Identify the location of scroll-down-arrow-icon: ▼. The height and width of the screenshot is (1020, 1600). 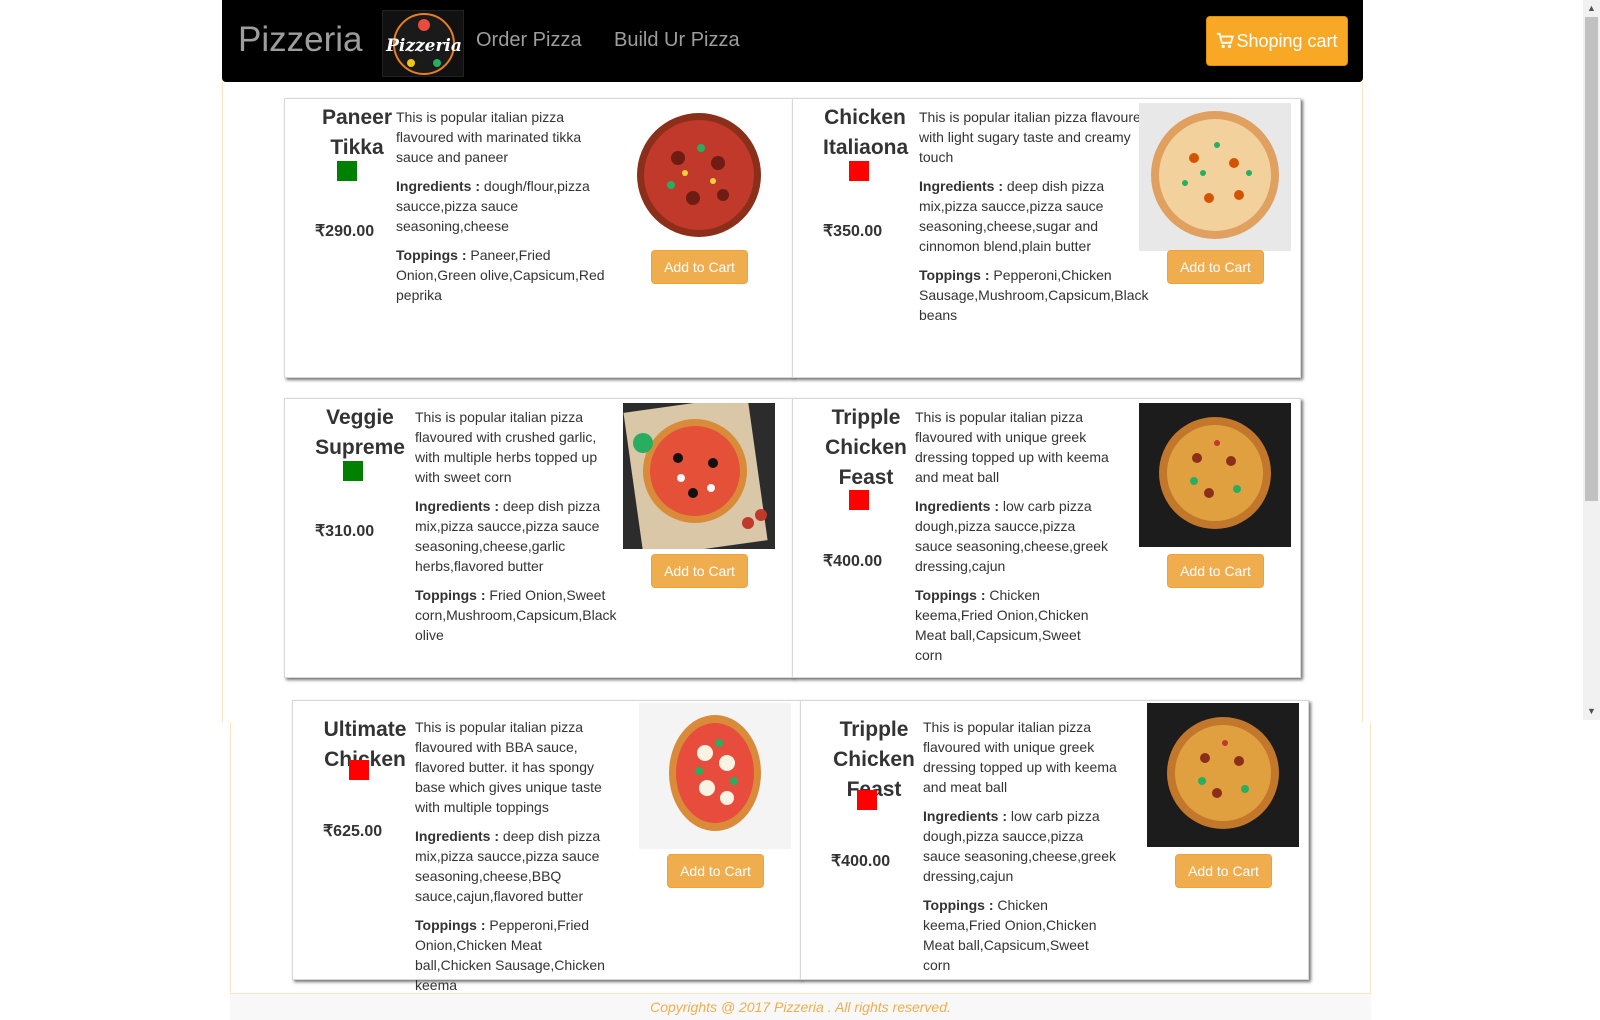
(1591, 711).